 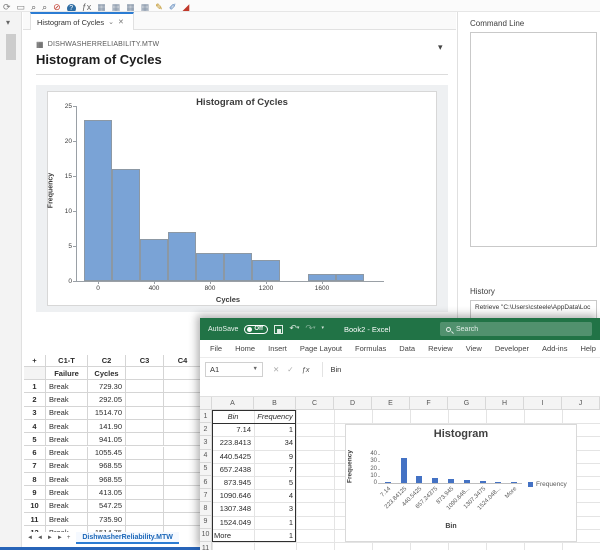 What do you see at coordinates (101, 5) in the screenshot?
I see `insert-cells-icon: ▦` at bounding box center [101, 5].